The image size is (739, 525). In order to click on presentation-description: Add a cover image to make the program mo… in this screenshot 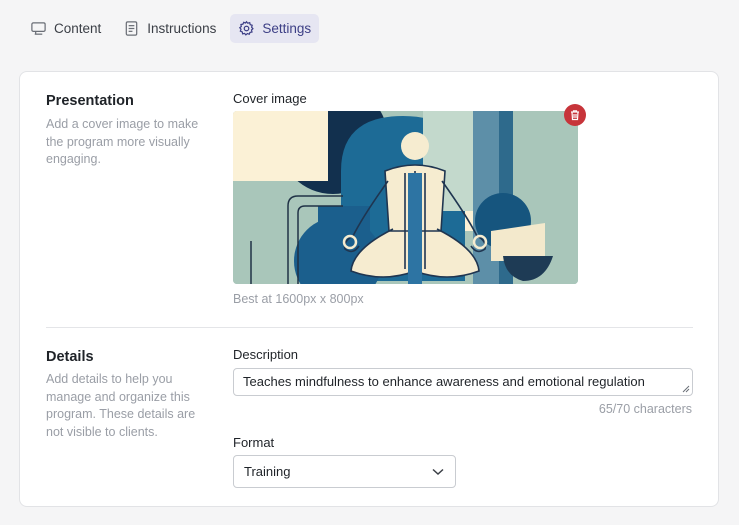, I will do `click(122, 141)`.